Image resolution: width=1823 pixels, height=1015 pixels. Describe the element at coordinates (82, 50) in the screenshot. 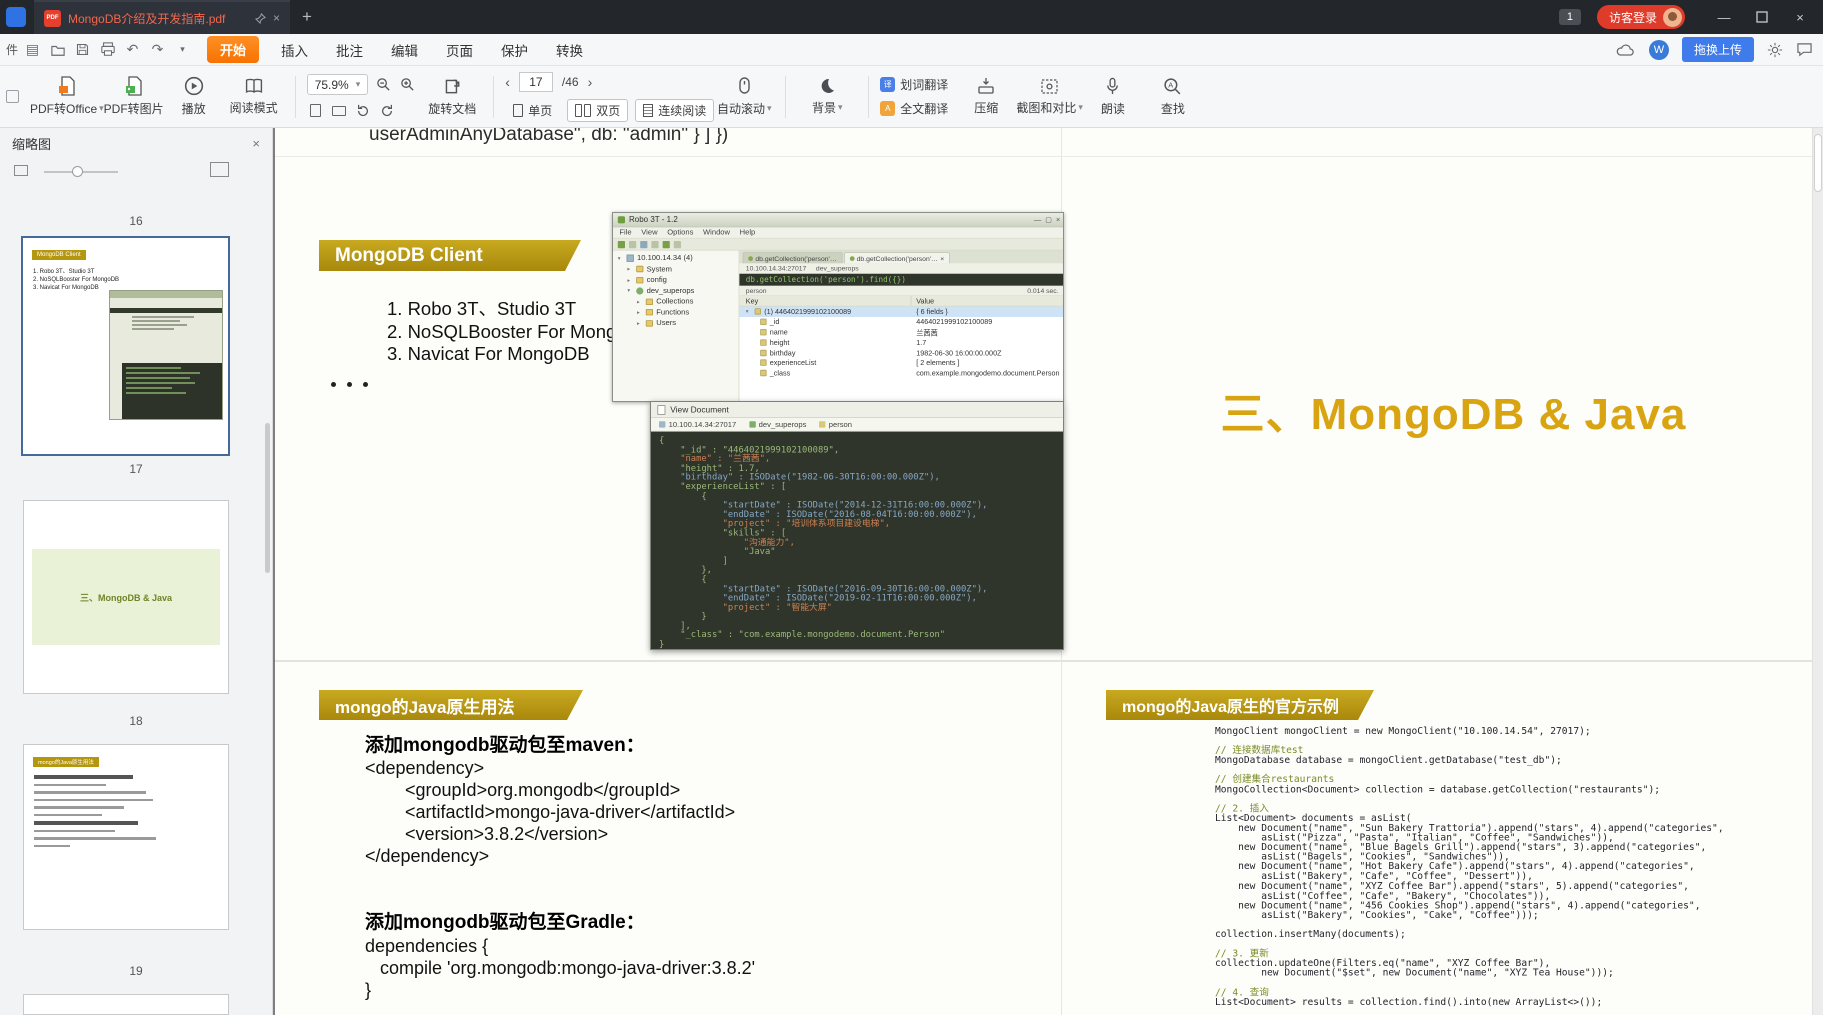

I see `save-icon` at that location.